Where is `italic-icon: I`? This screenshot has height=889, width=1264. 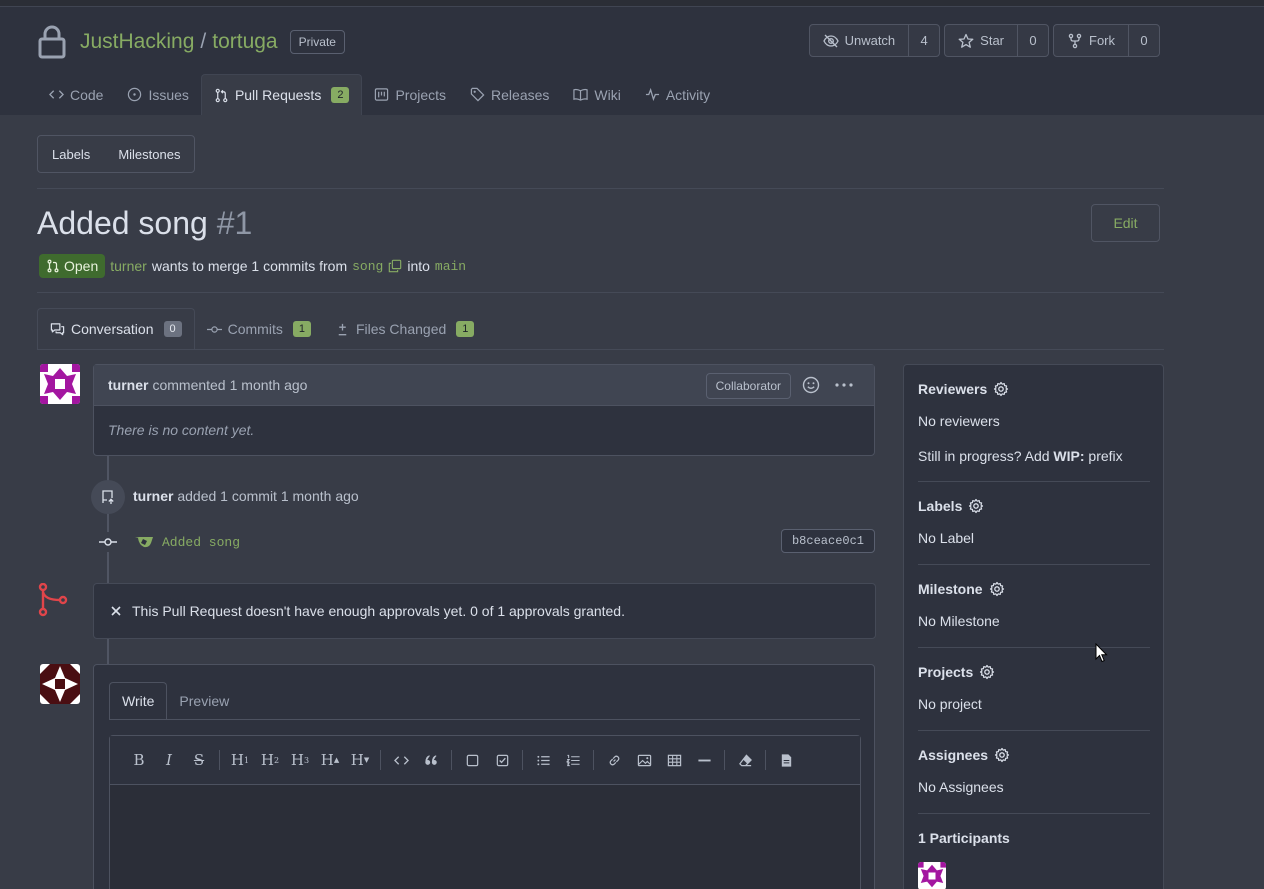
italic-icon: I is located at coordinates (169, 760).